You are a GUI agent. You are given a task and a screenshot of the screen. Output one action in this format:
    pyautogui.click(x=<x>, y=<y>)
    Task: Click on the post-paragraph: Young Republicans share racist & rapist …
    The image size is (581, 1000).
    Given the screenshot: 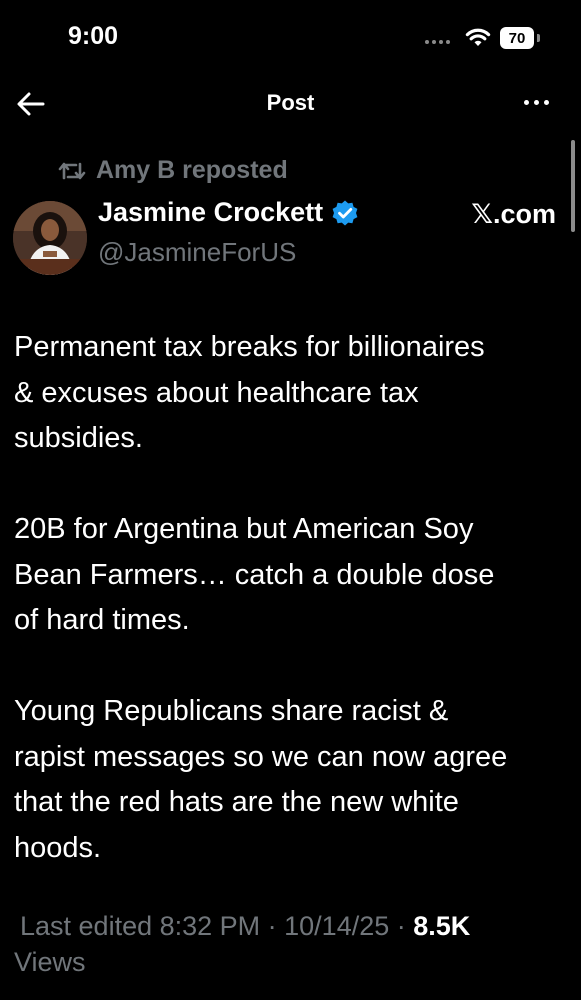 What is the action you would take?
    pyautogui.click(x=261, y=779)
    